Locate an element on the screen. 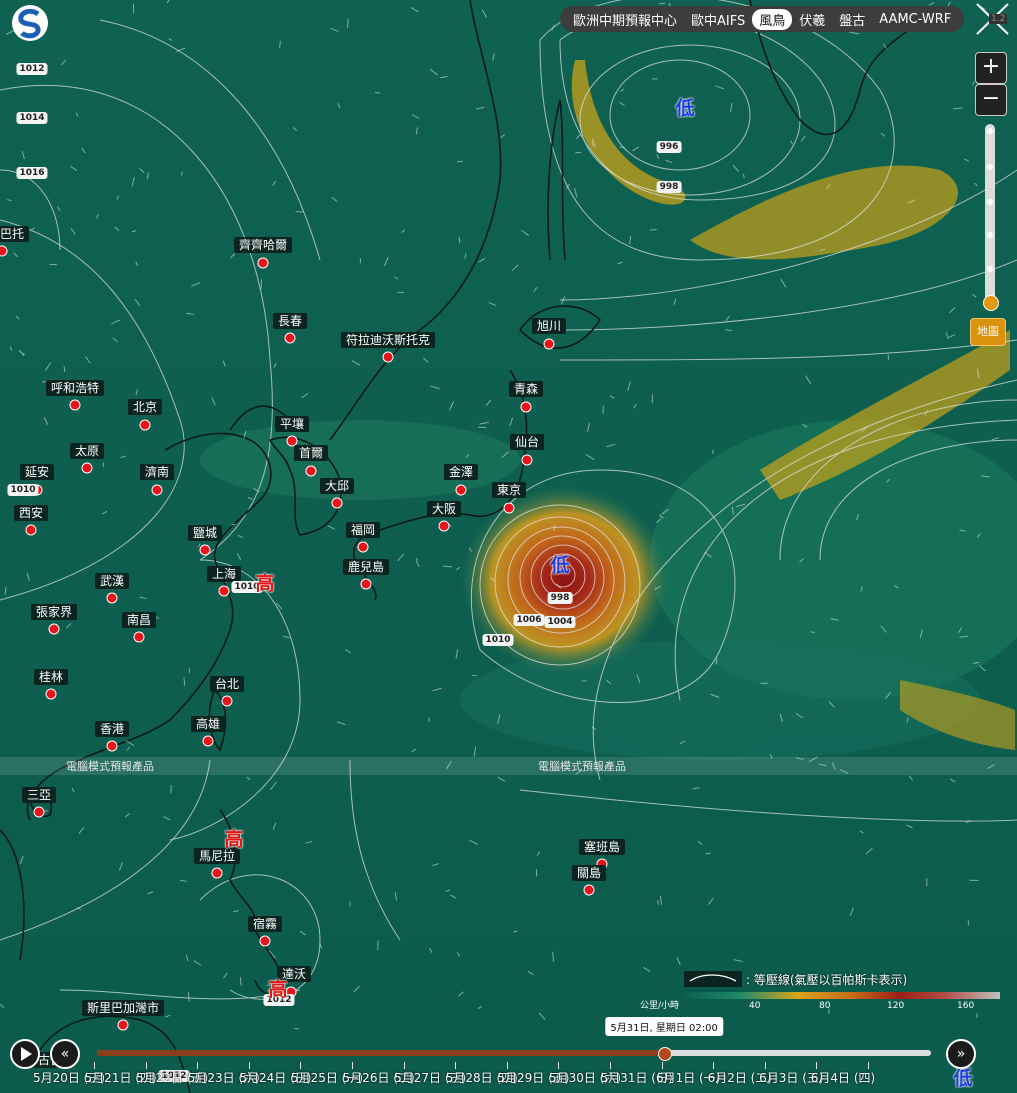  city-label: 西安 is located at coordinates (31, 513).